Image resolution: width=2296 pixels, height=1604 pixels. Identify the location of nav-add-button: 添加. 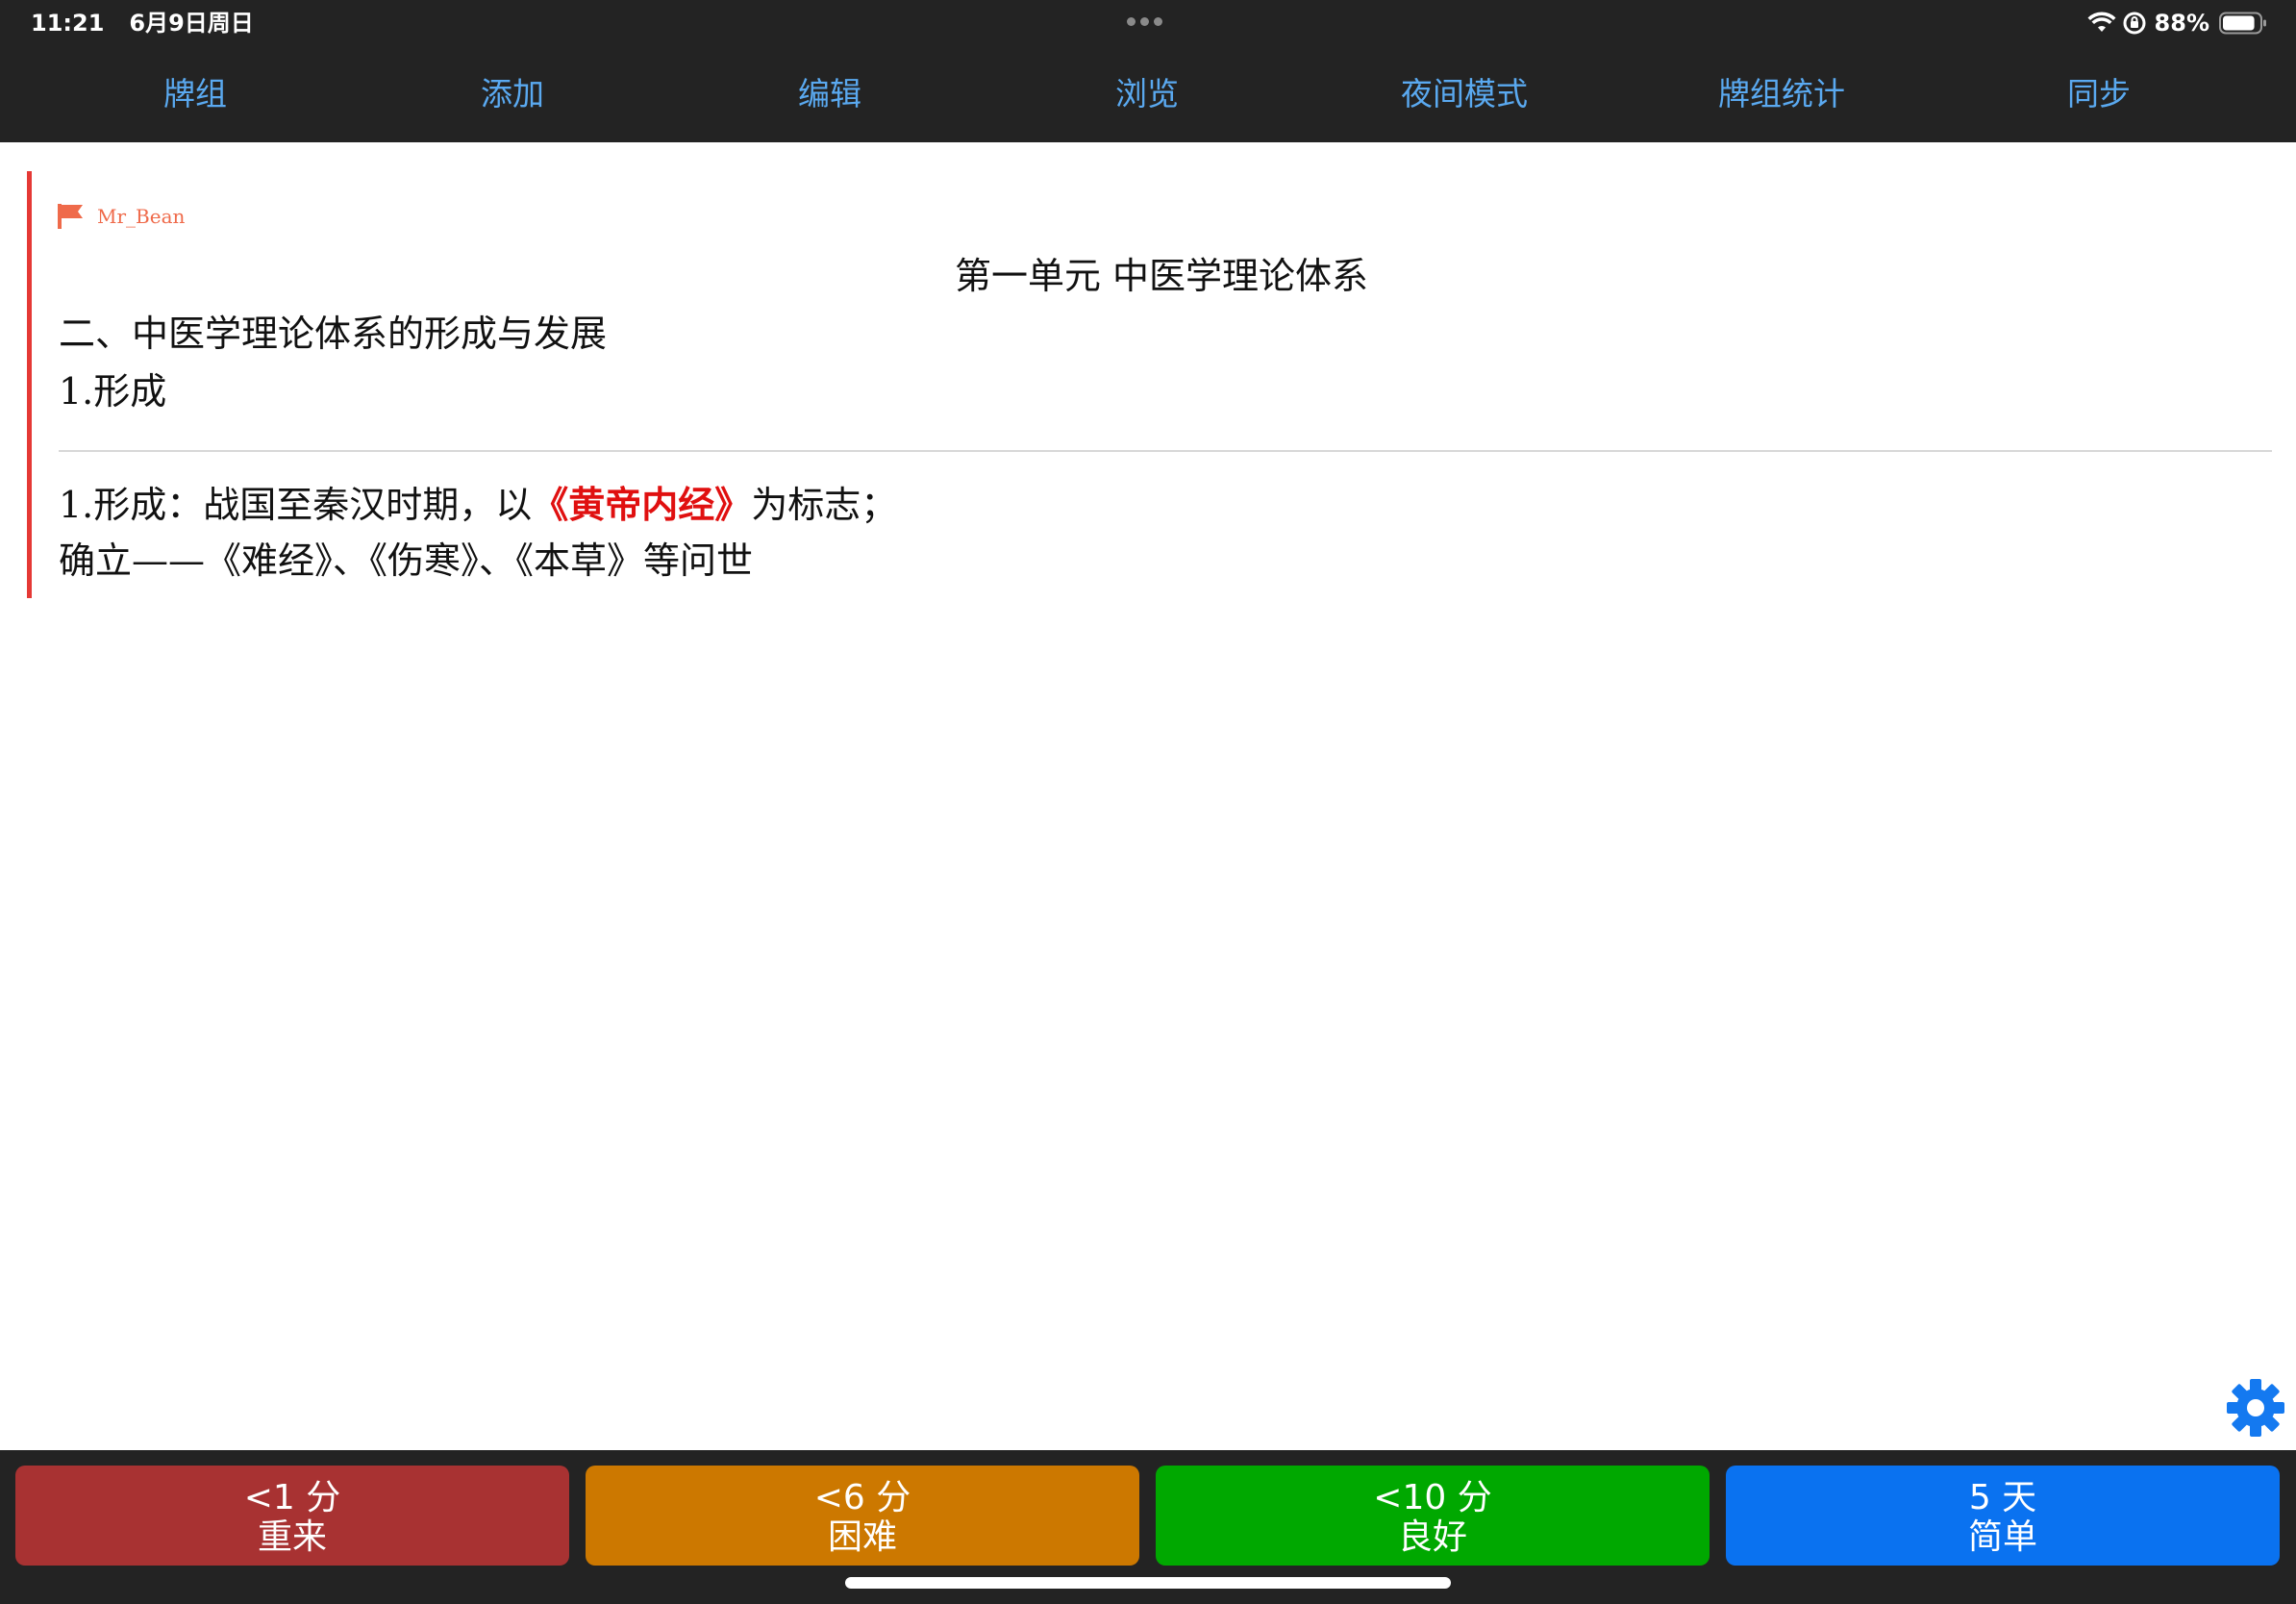
(512, 94).